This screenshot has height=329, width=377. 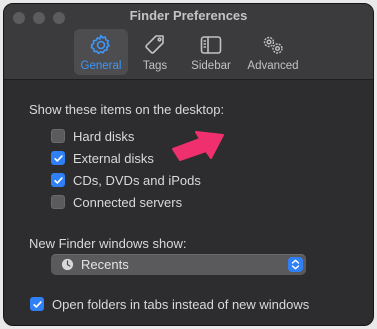 What do you see at coordinates (127, 109) in the screenshot?
I see `desktop-items-heading: Show these items on the desktop:` at bounding box center [127, 109].